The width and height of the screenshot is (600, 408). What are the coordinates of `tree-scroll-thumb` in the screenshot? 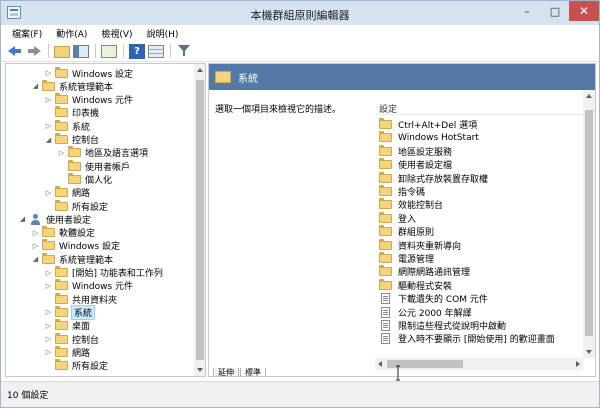 It's located at (200, 220).